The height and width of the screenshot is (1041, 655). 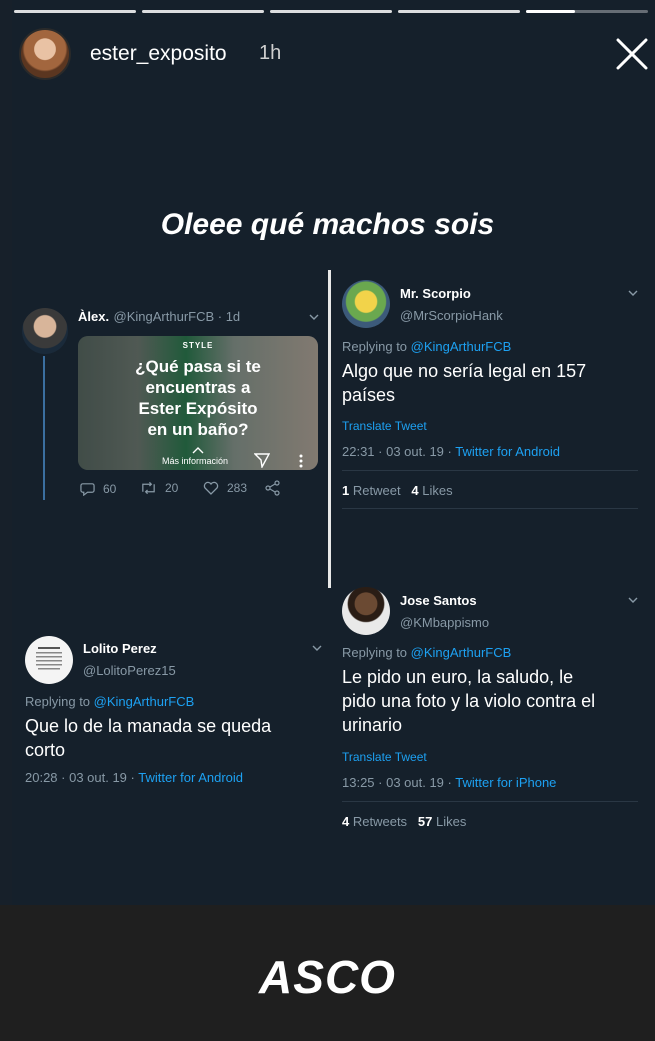 I want to click on reply-icon, so click(x=87, y=489).